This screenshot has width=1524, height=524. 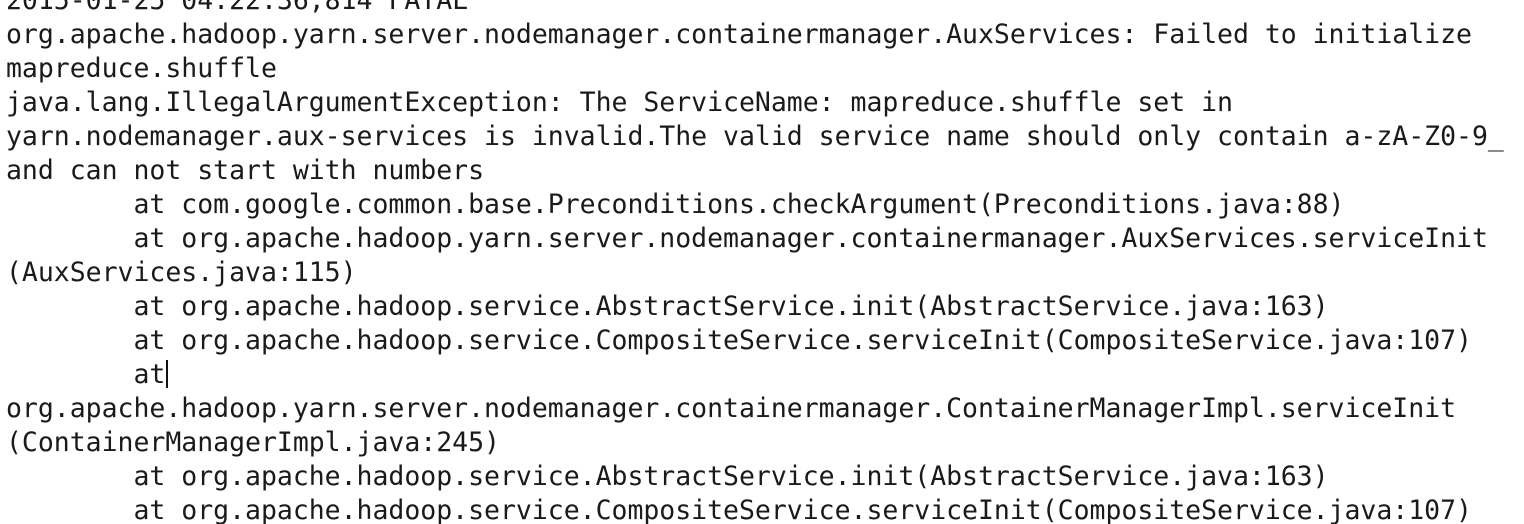 What do you see at coordinates (755, 375) in the screenshot?
I see `stack-frame-at-with-cursor: at` at bounding box center [755, 375].